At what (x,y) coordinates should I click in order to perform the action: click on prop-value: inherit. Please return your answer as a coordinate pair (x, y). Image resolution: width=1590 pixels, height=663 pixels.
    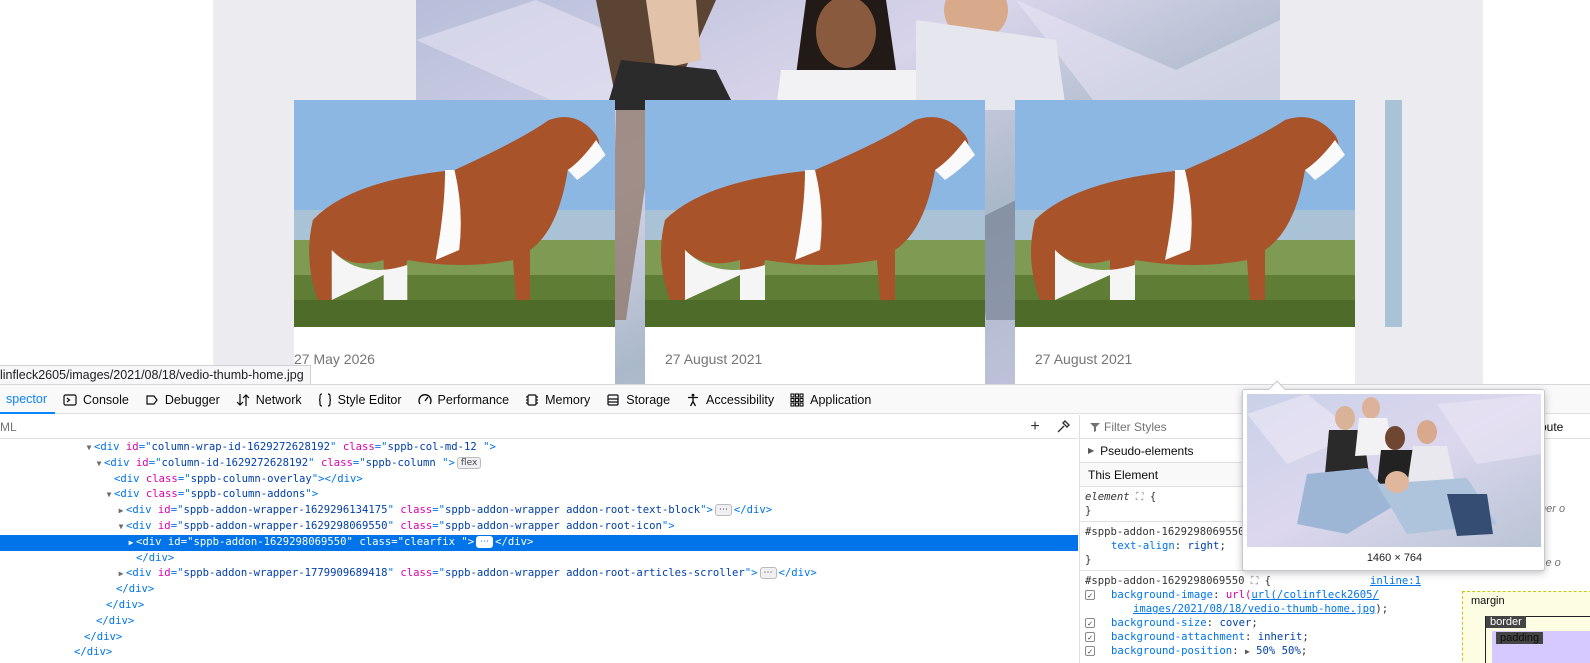
    Looking at the image, I should click on (1280, 637).